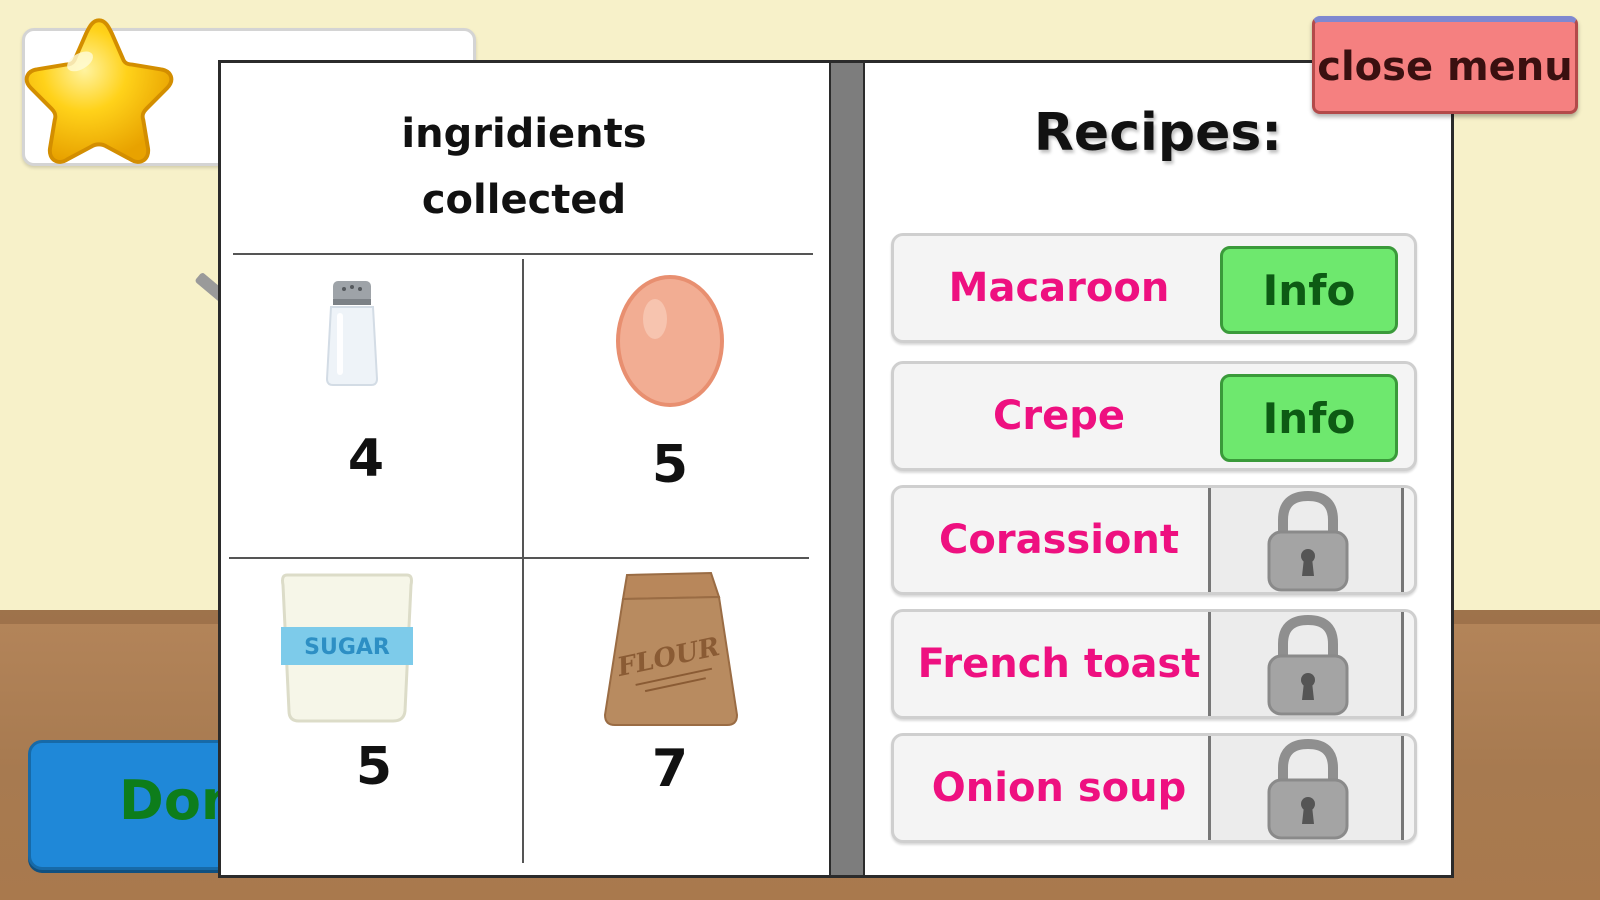 The height and width of the screenshot is (900, 1600). What do you see at coordinates (524, 167) in the screenshot?
I see `ingredients-title: ingridients collected` at bounding box center [524, 167].